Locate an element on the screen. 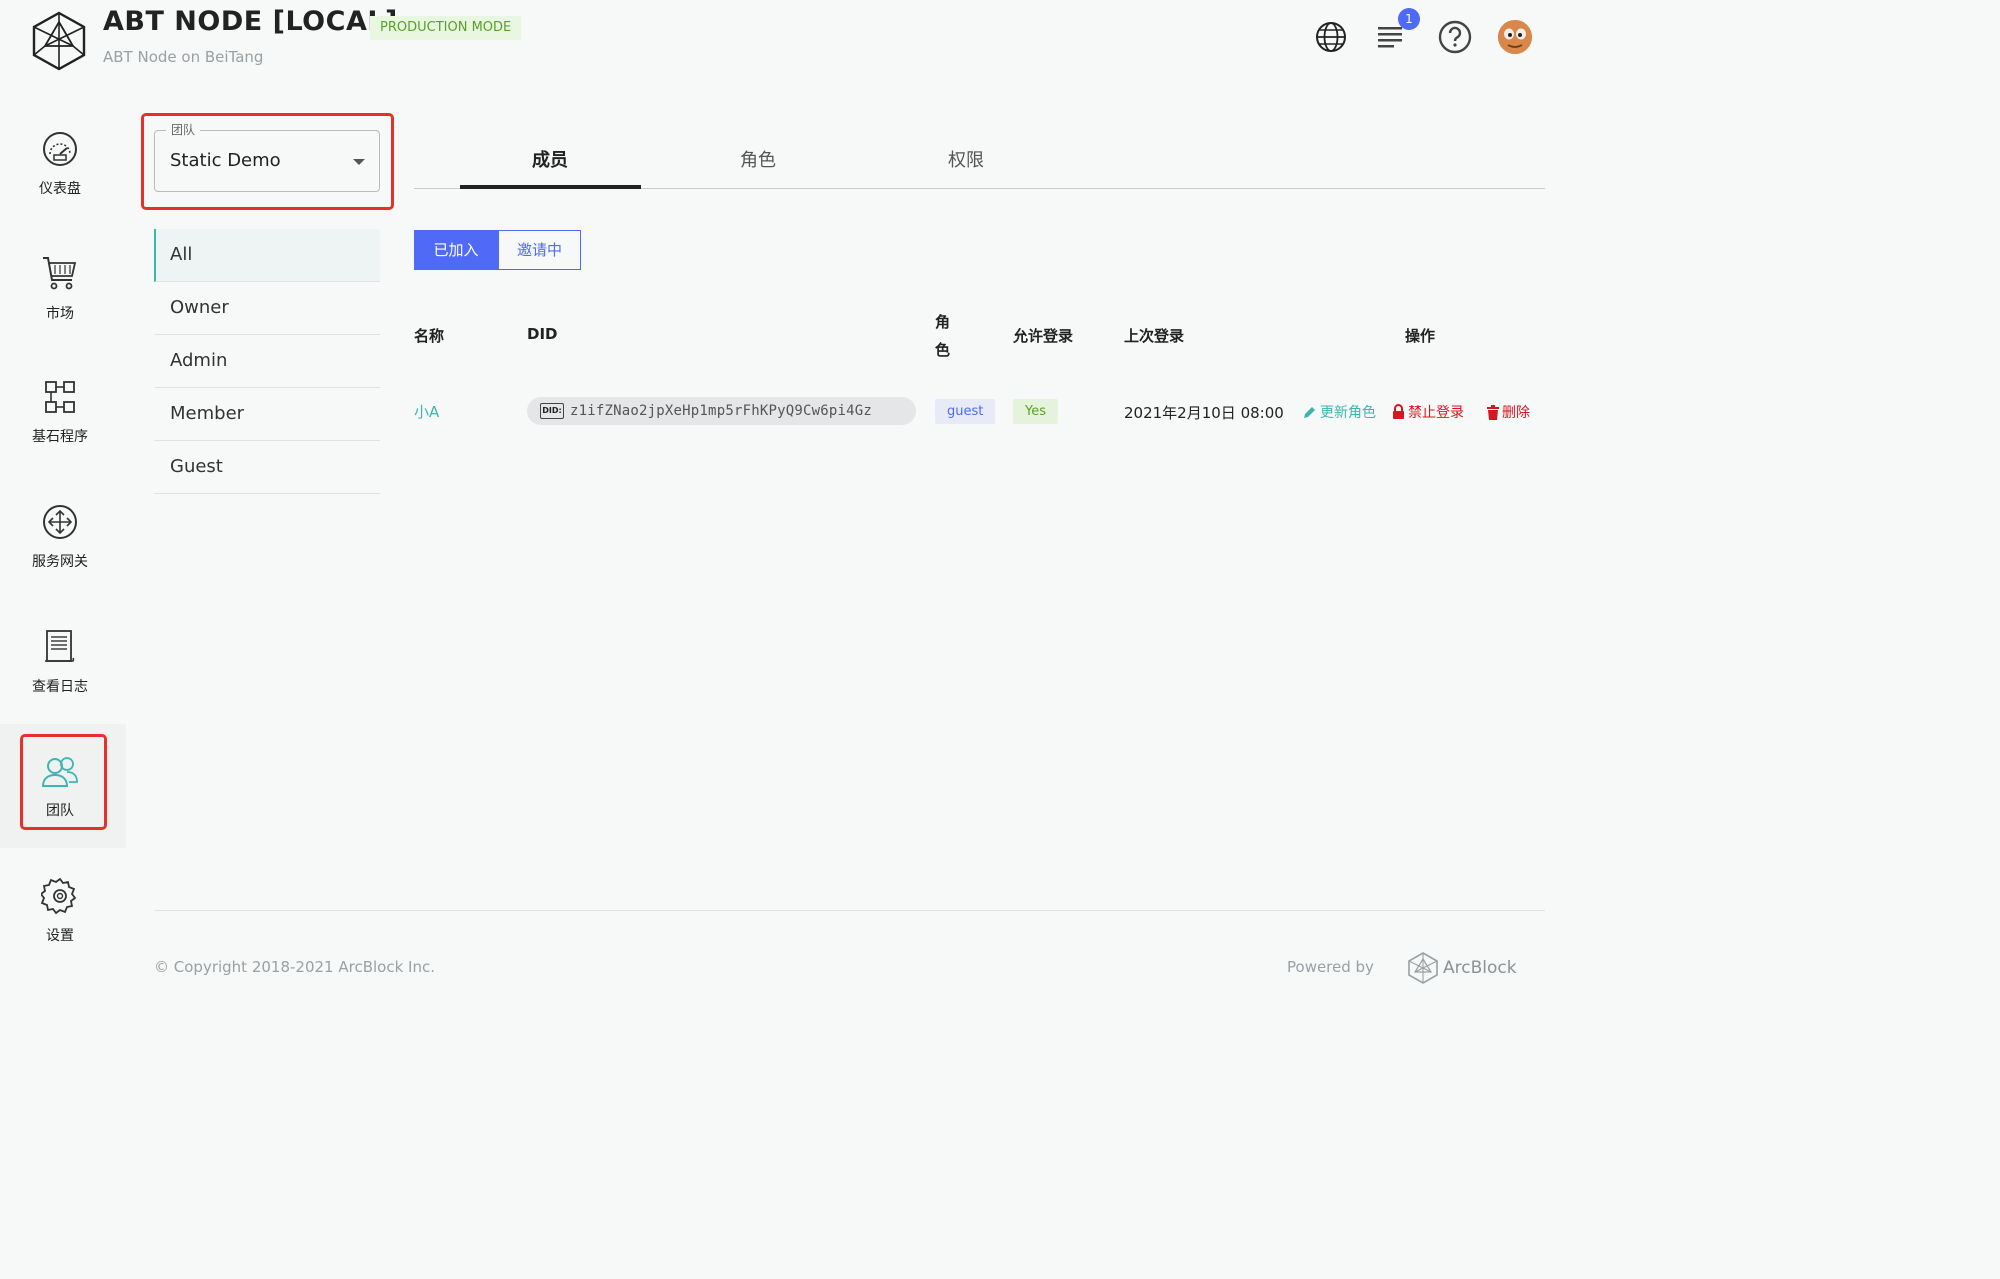  globe-icon is located at coordinates (1331, 37).